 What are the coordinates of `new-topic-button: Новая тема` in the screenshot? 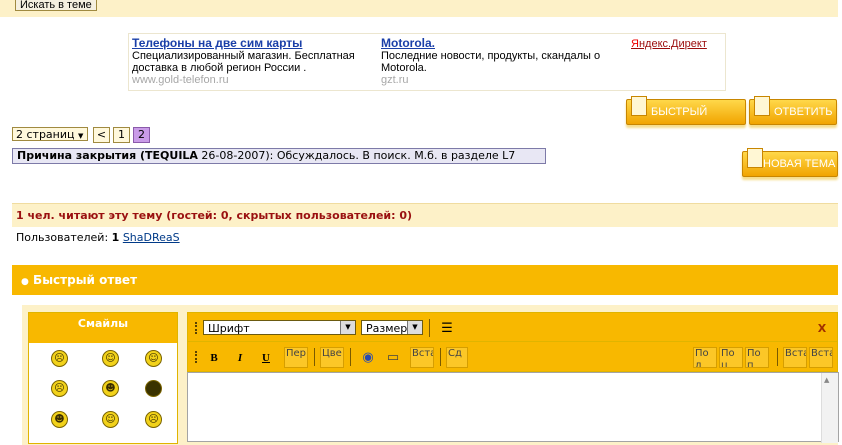 It's located at (790, 162).